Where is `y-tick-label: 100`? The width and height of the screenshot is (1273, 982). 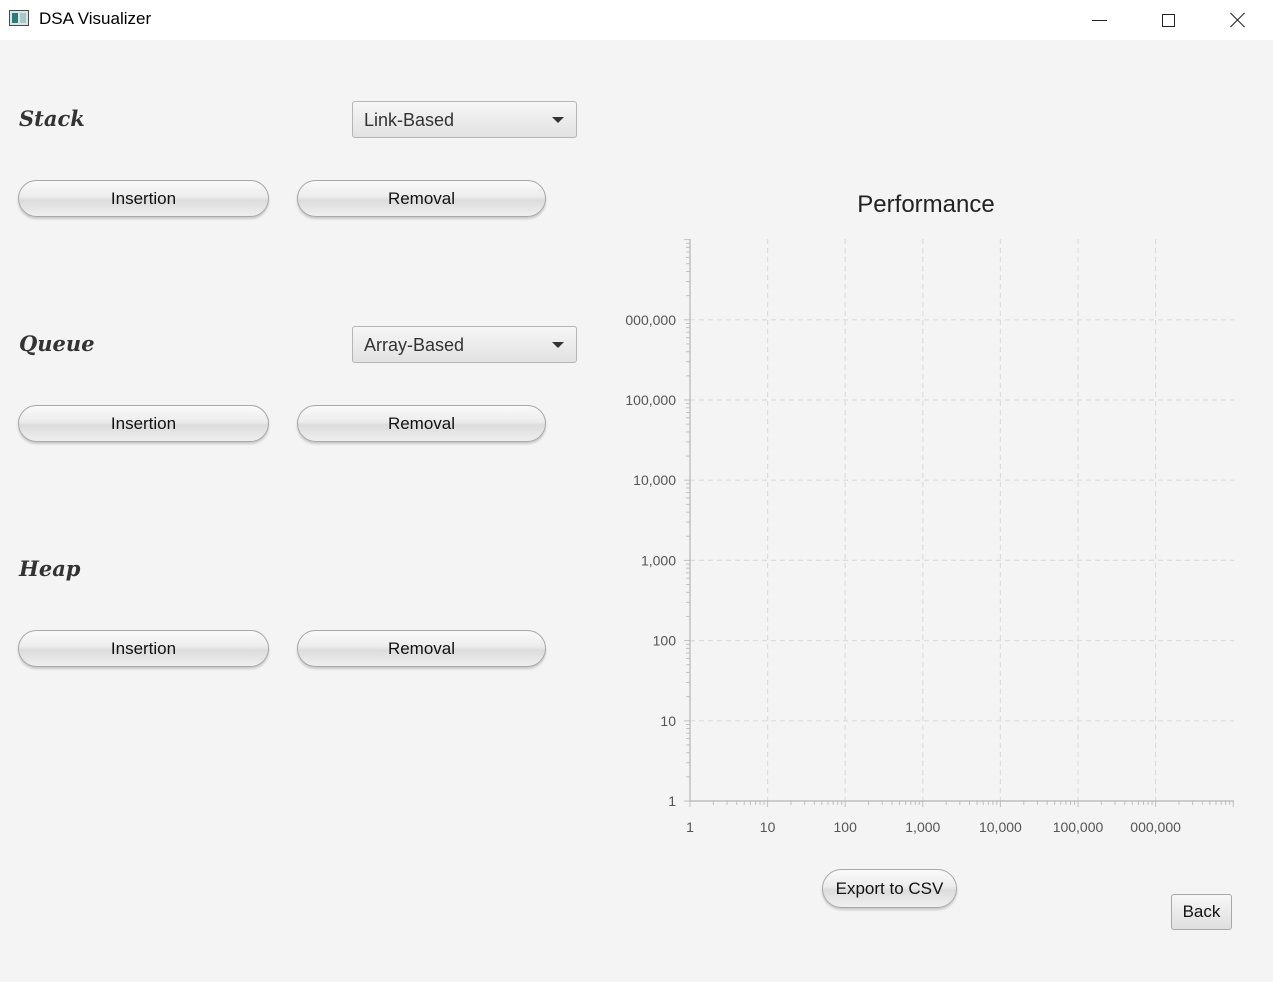 y-tick-label: 100 is located at coordinates (665, 641).